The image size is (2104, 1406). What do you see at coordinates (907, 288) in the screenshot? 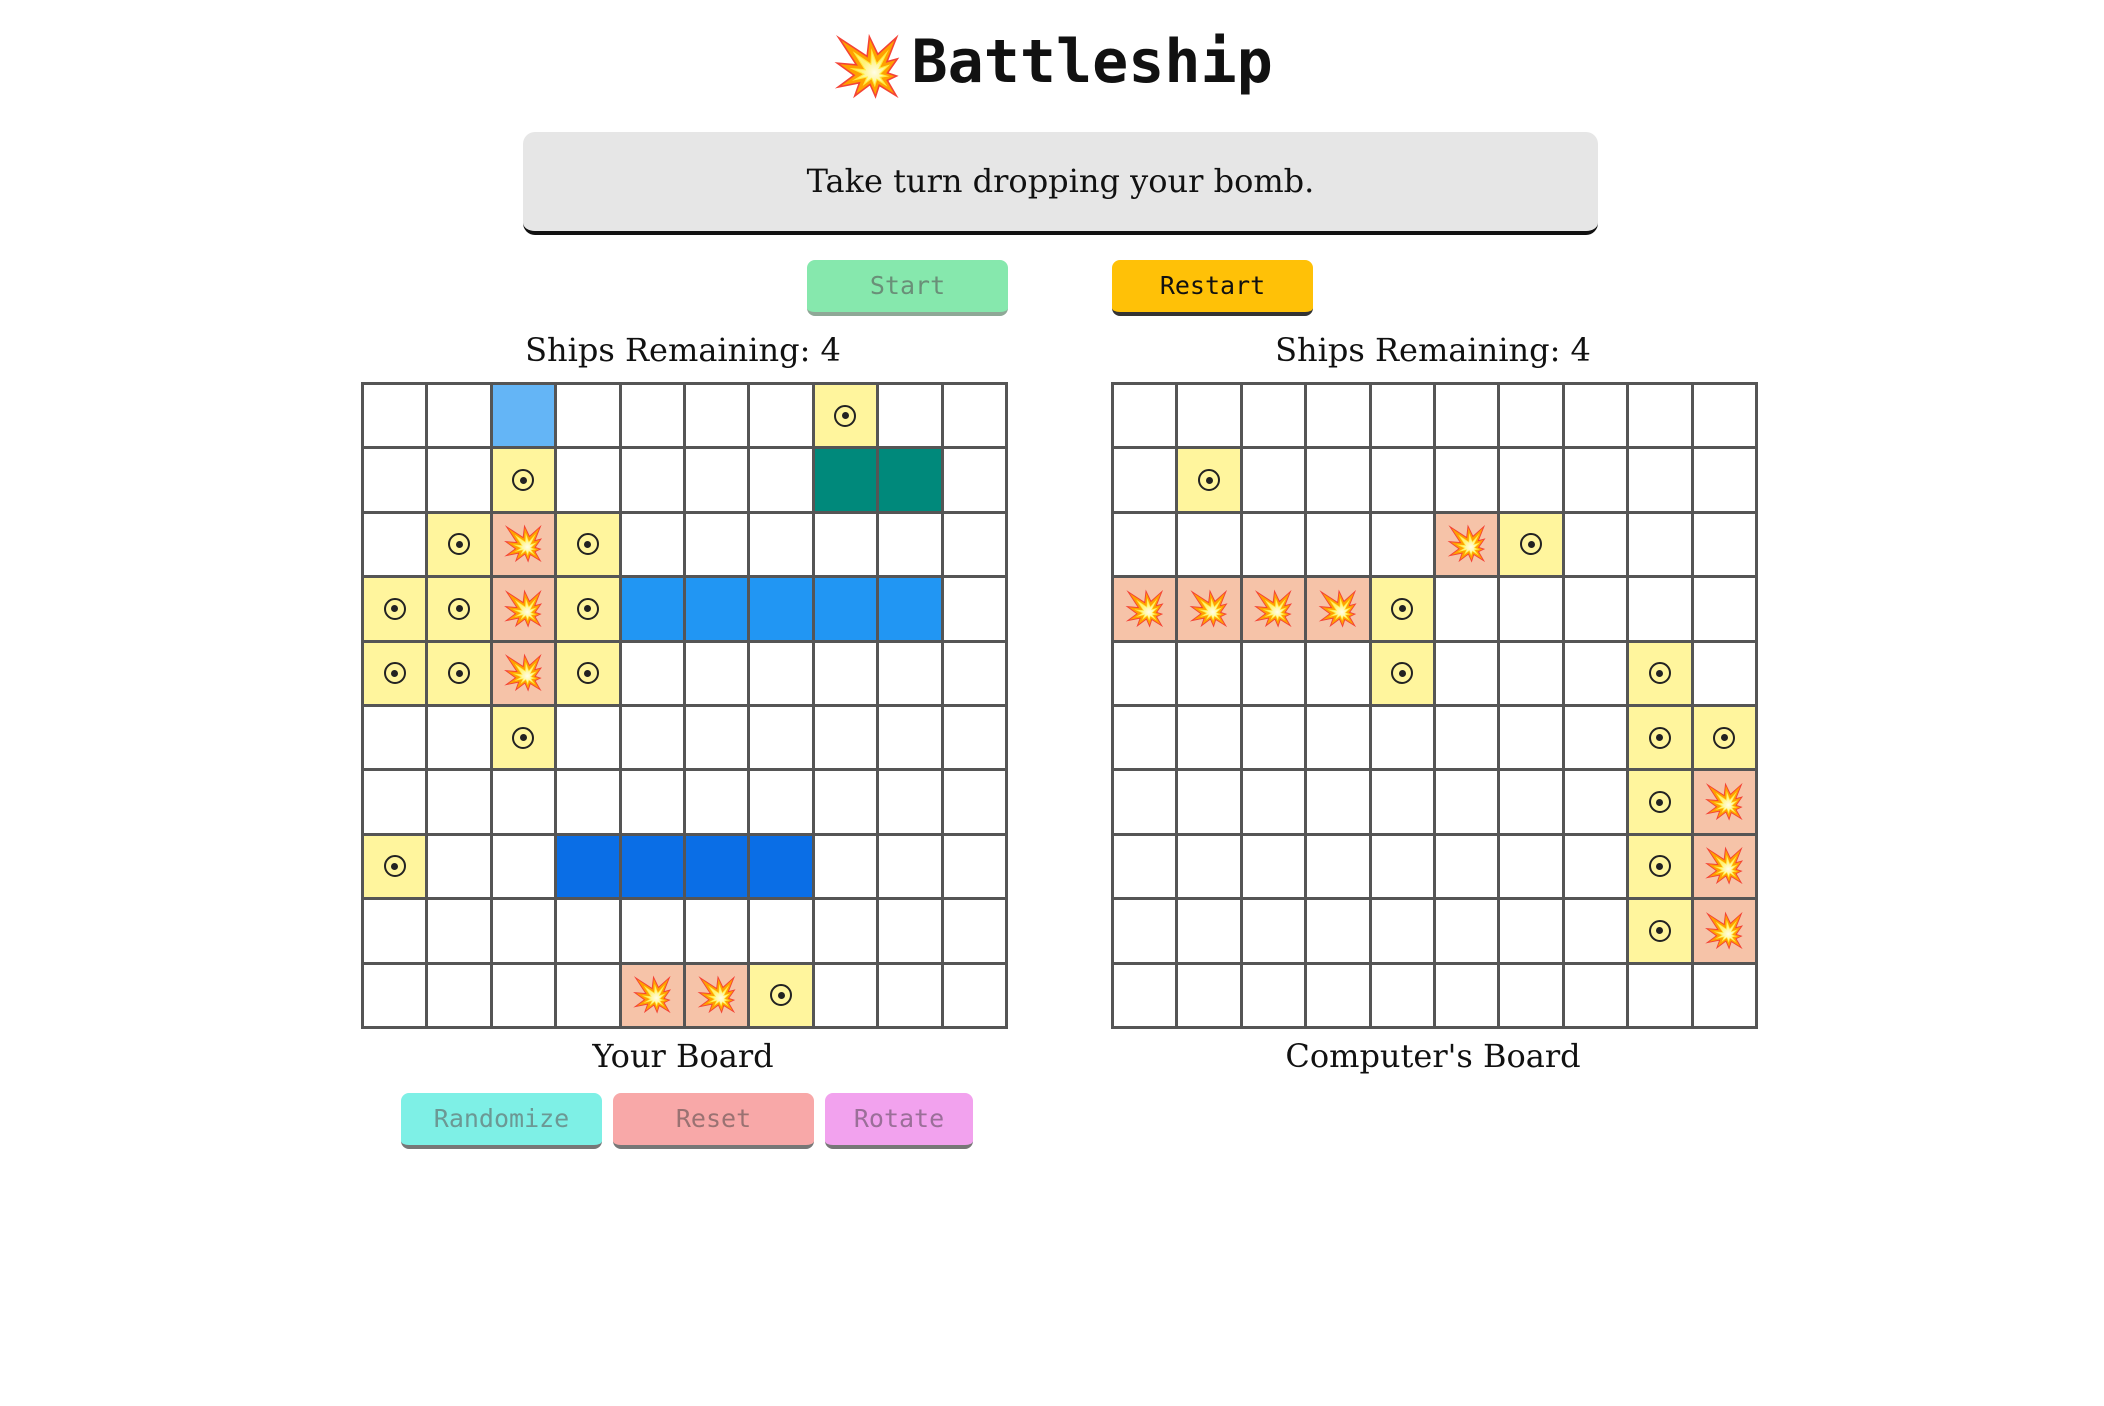
I see `start-button: Start` at bounding box center [907, 288].